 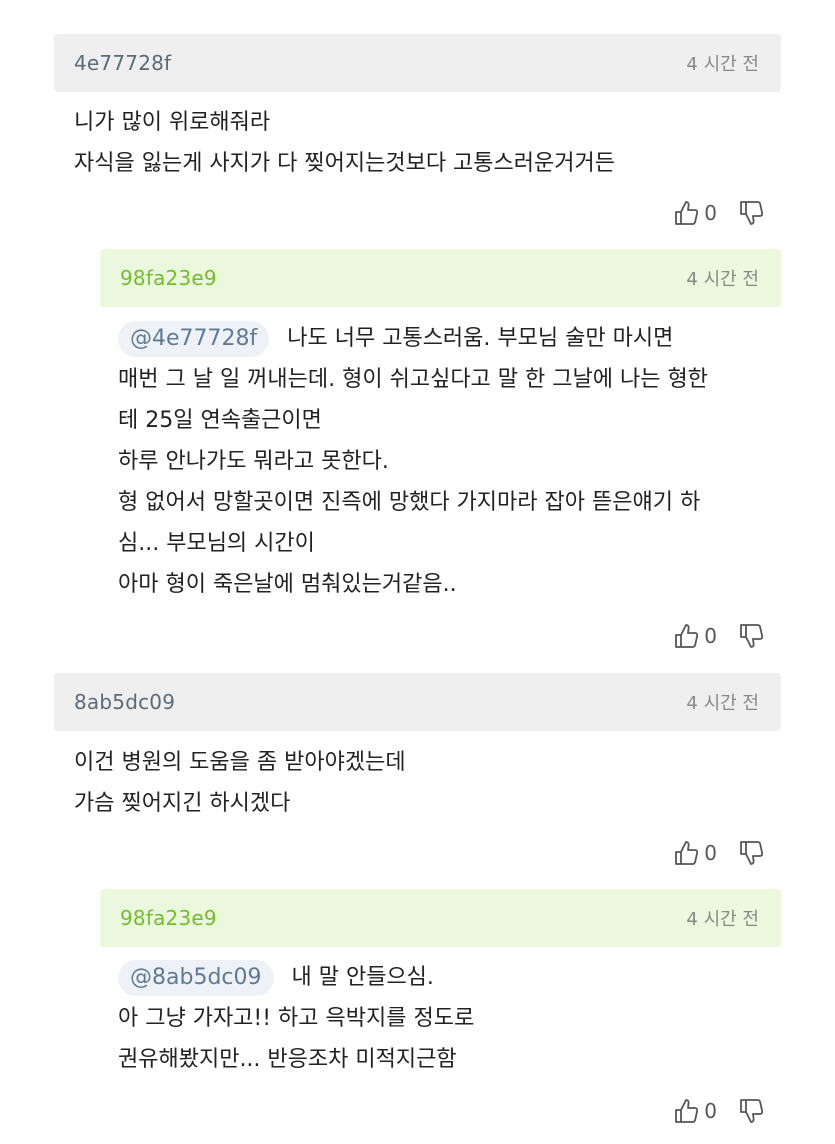 I want to click on mention-tag: @8ab5dc09, so click(x=196, y=978).